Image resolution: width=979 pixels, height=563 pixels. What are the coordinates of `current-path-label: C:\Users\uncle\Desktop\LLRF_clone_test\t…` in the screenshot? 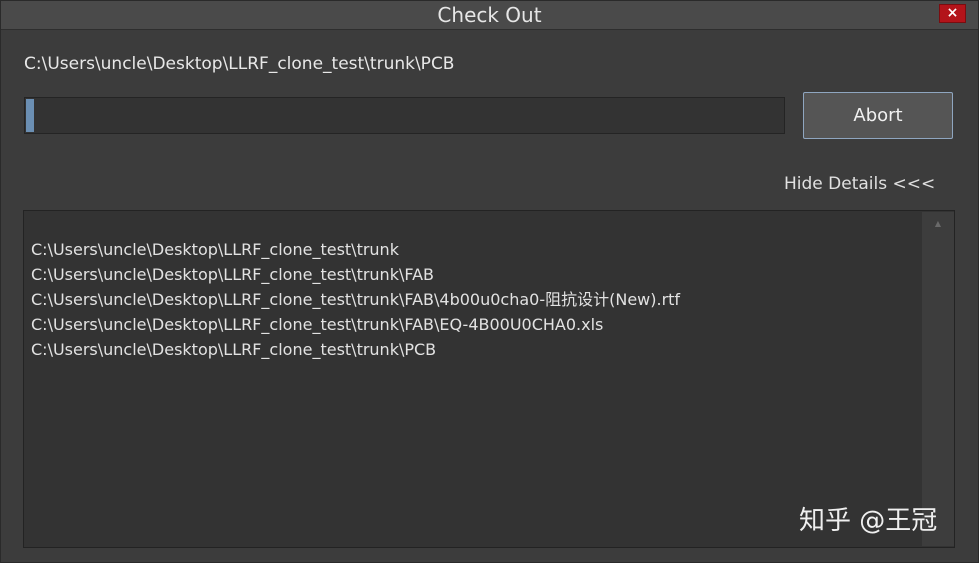 It's located at (239, 64).